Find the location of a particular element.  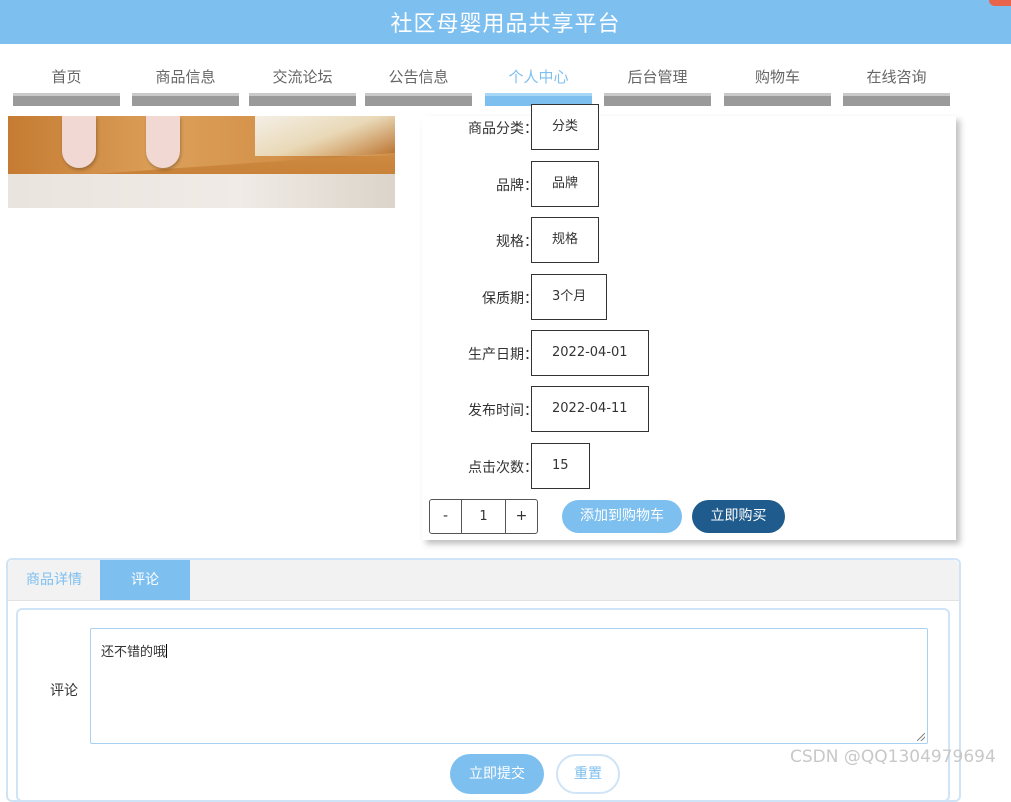

resize-handle-icon is located at coordinates (921, 737).